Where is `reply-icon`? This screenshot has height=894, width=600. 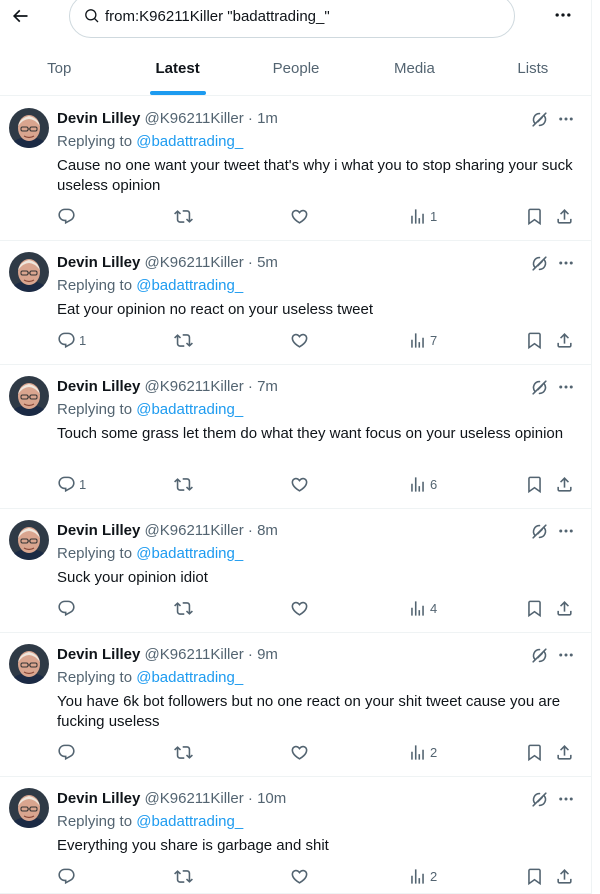 reply-icon is located at coordinates (66, 752).